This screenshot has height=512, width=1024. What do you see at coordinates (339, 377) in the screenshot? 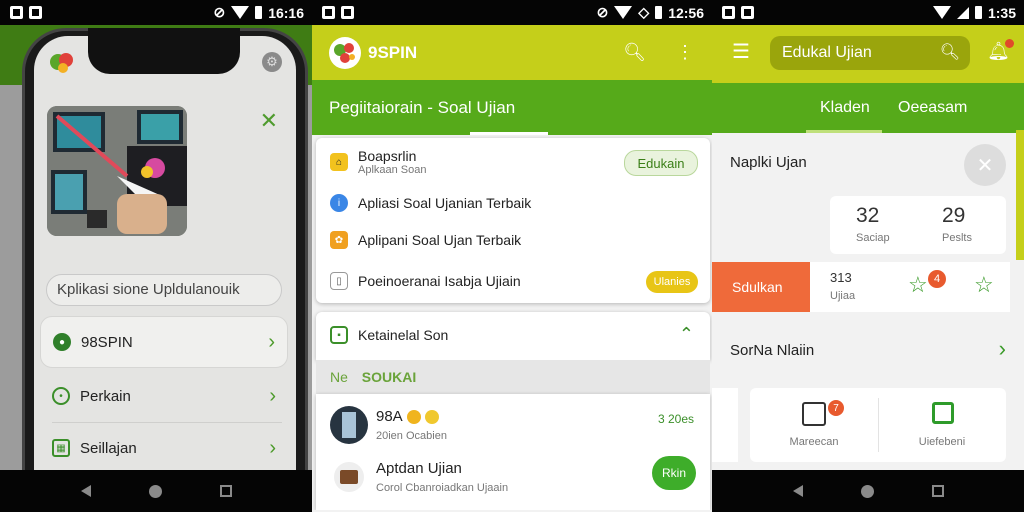
I see `section-sub-label: Ne` at bounding box center [339, 377].